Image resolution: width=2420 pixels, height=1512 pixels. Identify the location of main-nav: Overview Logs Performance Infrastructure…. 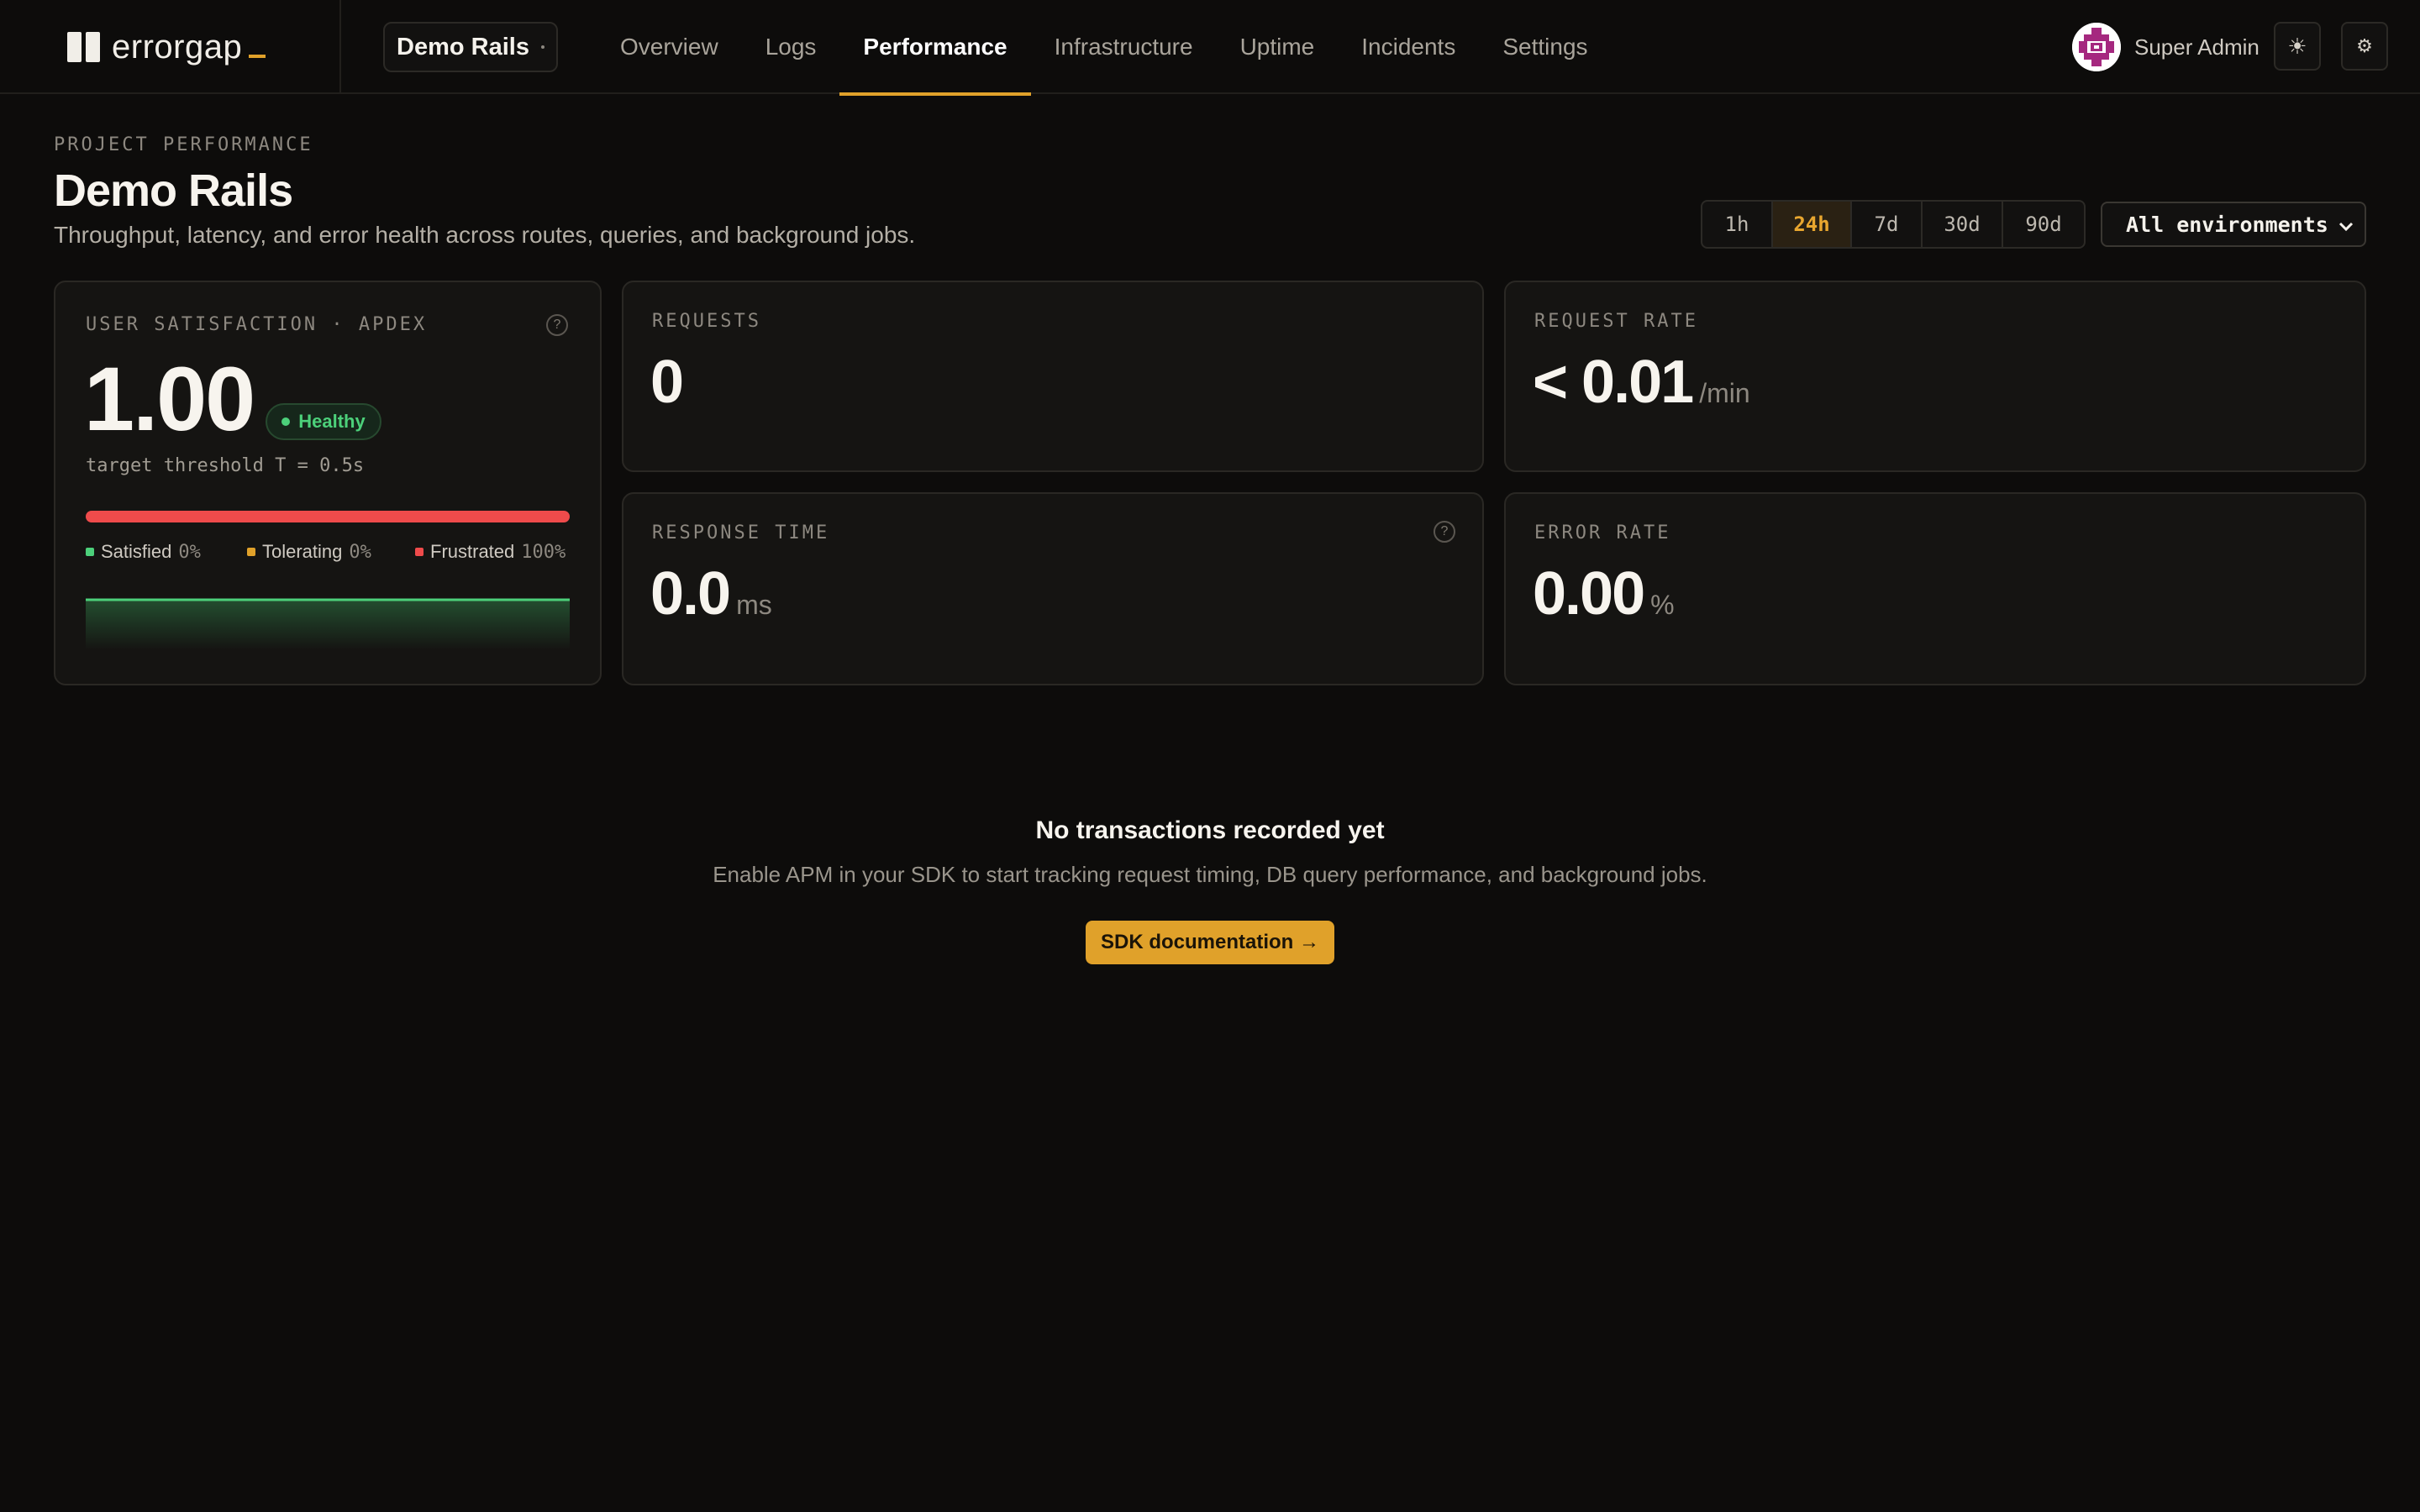
(1104, 48).